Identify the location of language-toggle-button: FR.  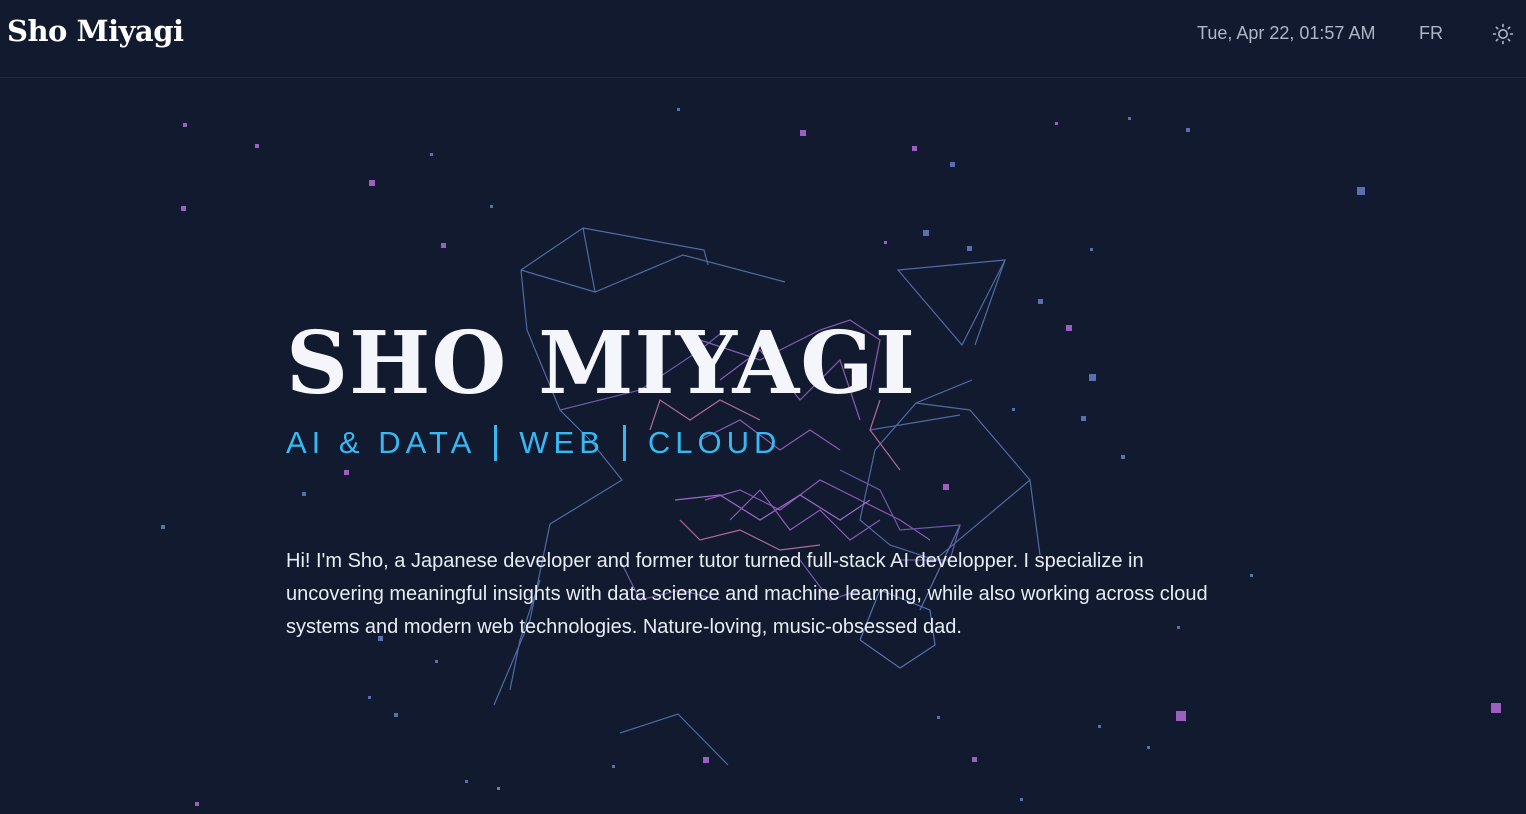
(1431, 33).